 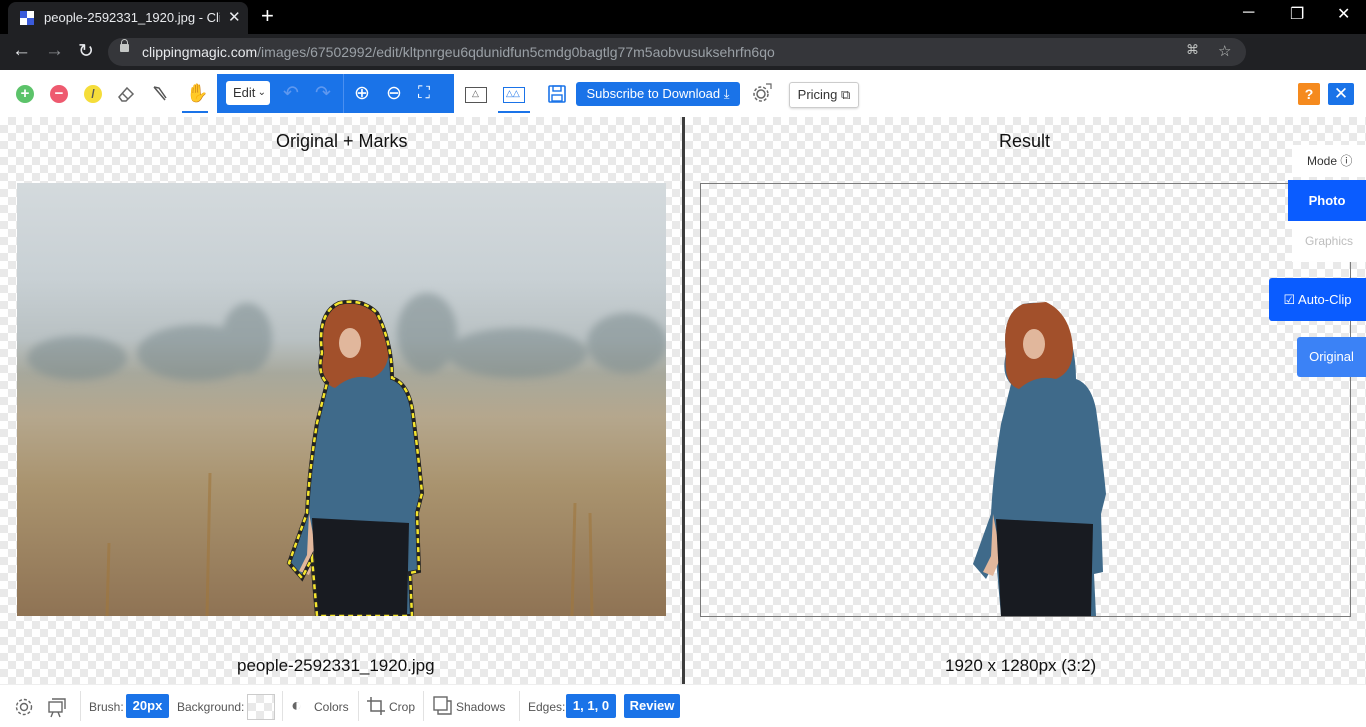 I want to click on background-label: Background:, so click(x=211, y=707).